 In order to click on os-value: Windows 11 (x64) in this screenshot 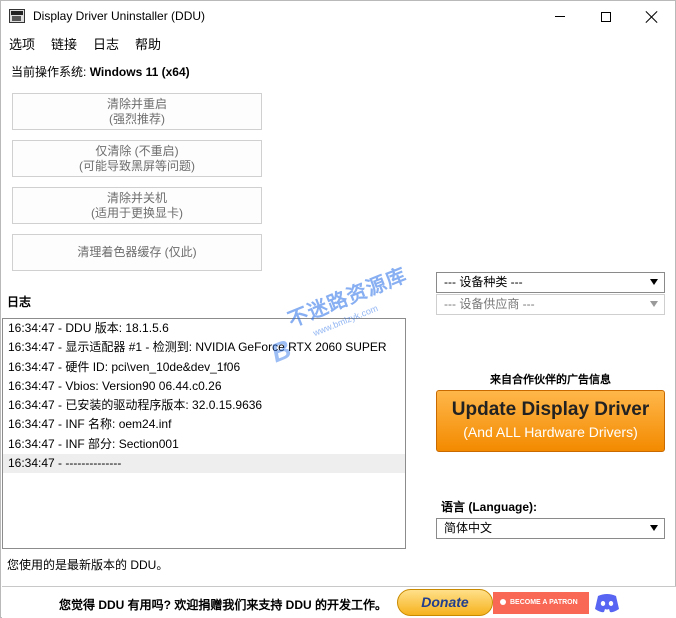, I will do `click(139, 72)`.